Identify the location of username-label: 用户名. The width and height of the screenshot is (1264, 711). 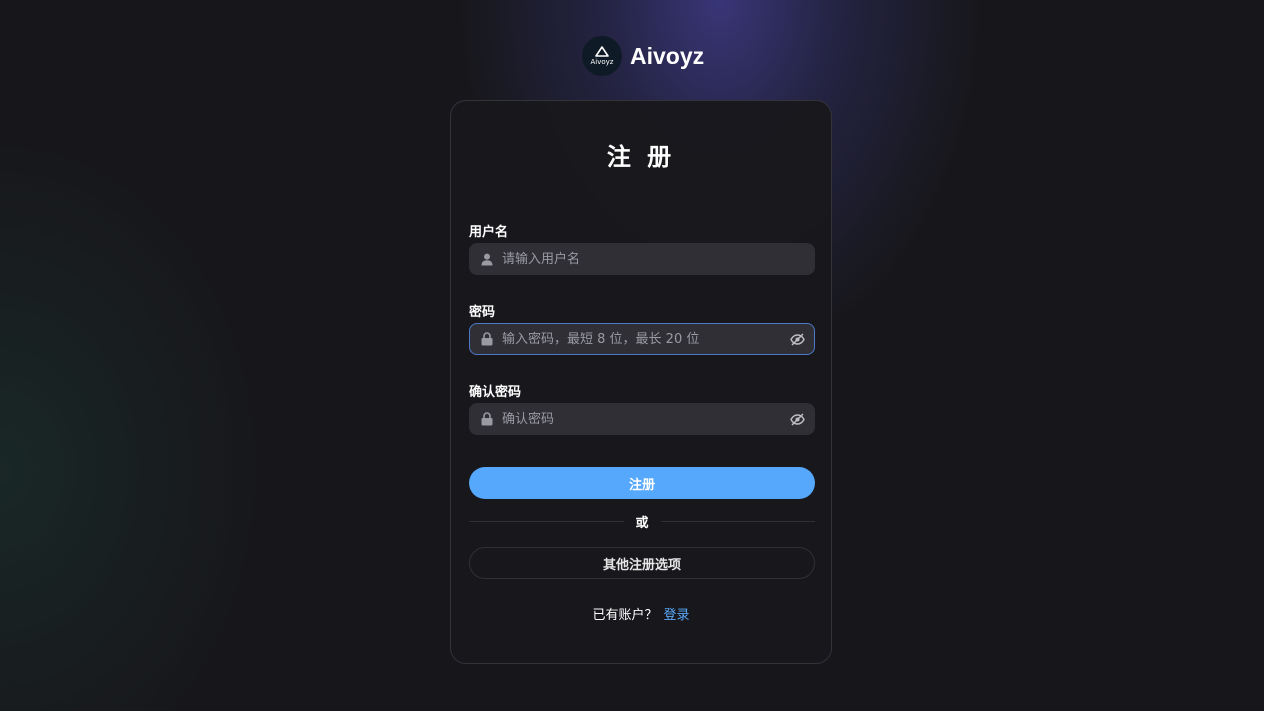
(489, 232).